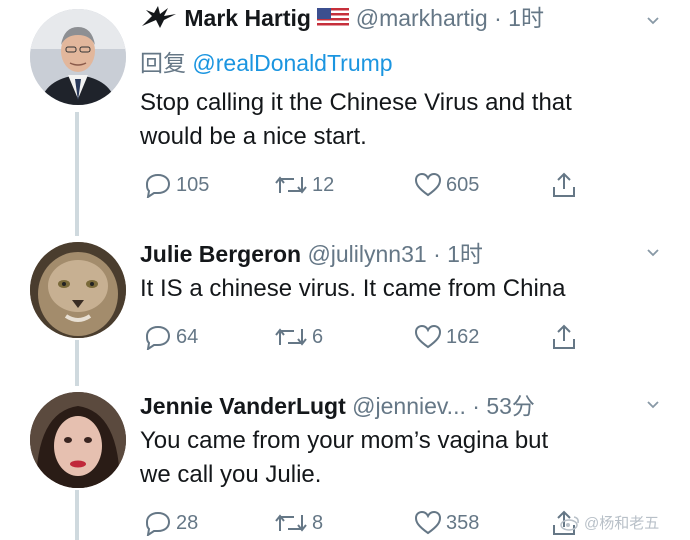 The height and width of the screenshot is (540, 690). I want to click on like-count: 358, so click(463, 522).